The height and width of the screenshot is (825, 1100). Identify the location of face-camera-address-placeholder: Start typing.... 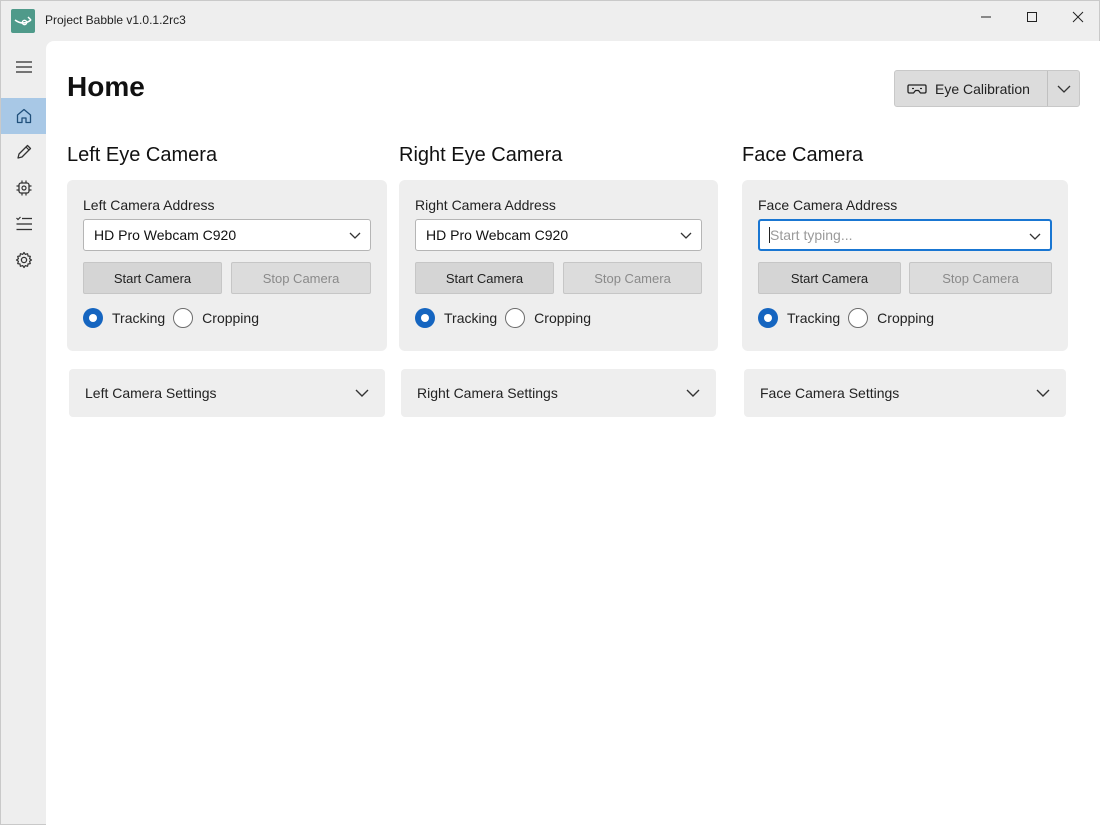
(811, 235).